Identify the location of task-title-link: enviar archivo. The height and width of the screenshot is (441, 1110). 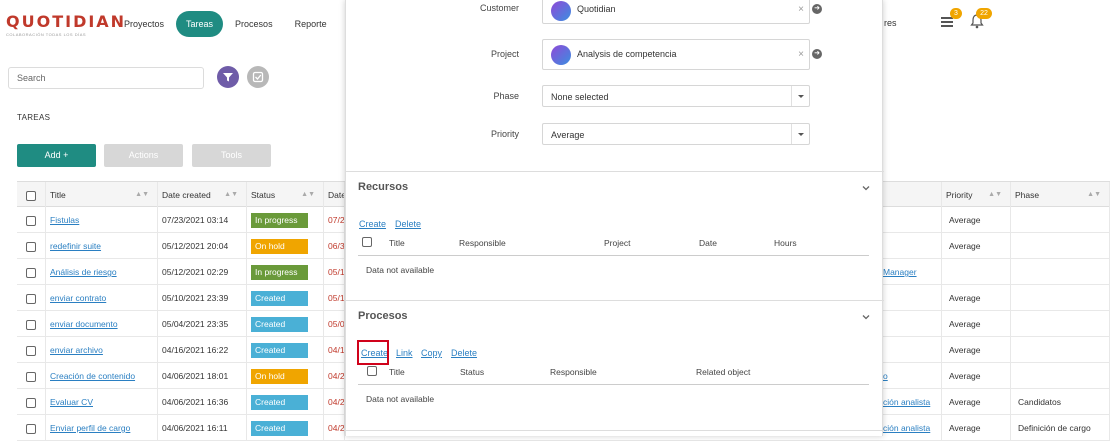
(76, 350).